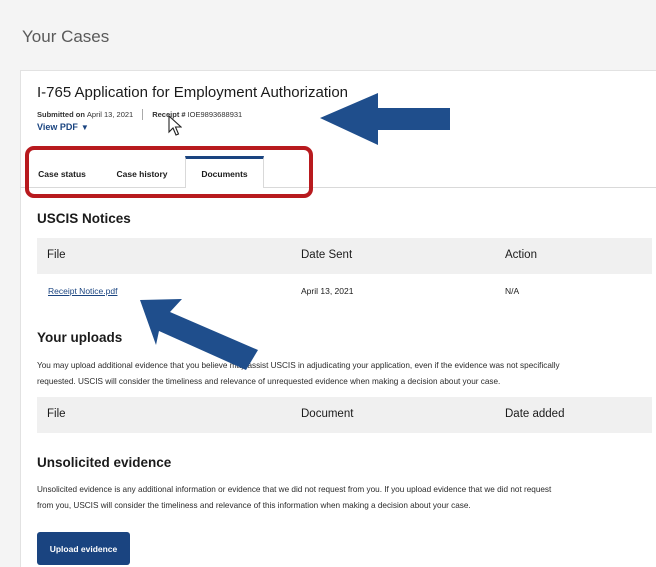  I want to click on arrow-to-receipt-notice-icon, so click(199, 334).